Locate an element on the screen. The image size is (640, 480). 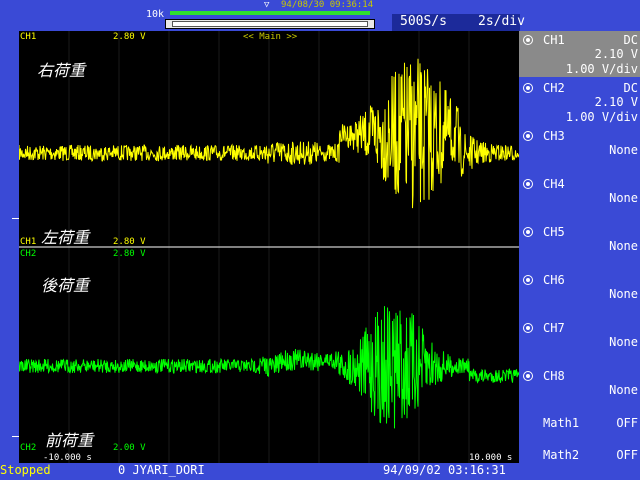
math1-name: Math1 is located at coordinates (561, 423).